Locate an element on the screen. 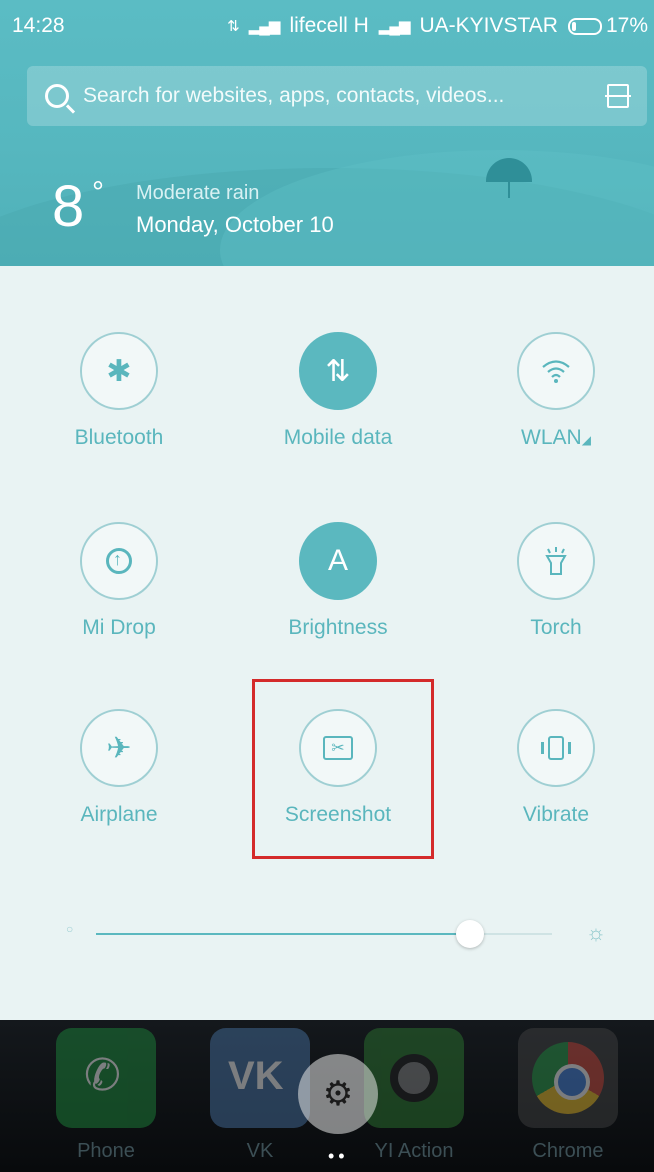 The image size is (654, 1172). toggle-brightness: A Brightness is located at coordinates (338, 581).